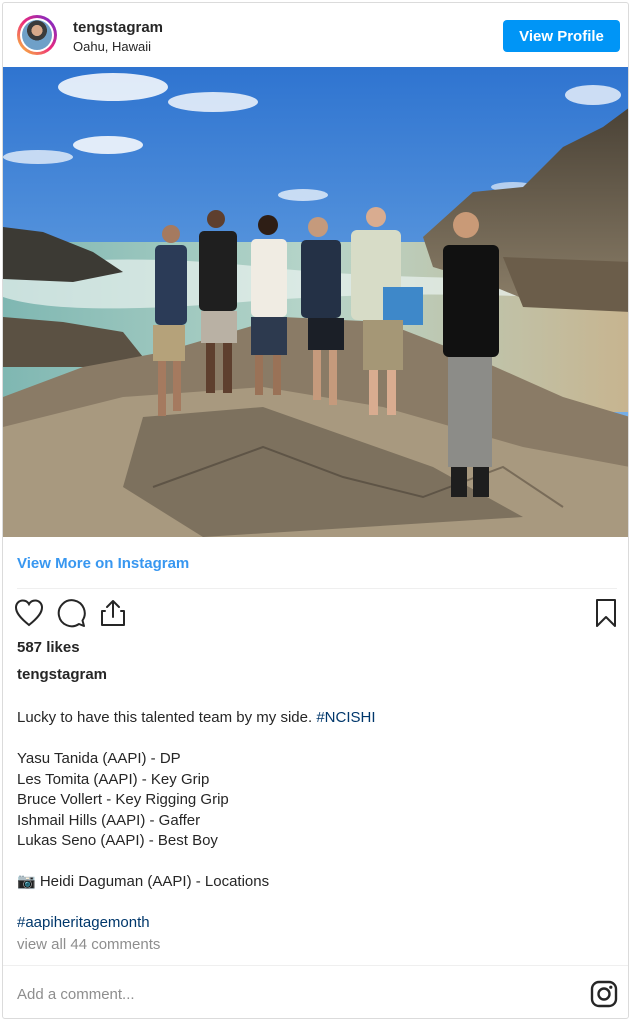 Image resolution: width=632 pixels, height=1024 pixels. I want to click on comment-bar, so click(315, 991).